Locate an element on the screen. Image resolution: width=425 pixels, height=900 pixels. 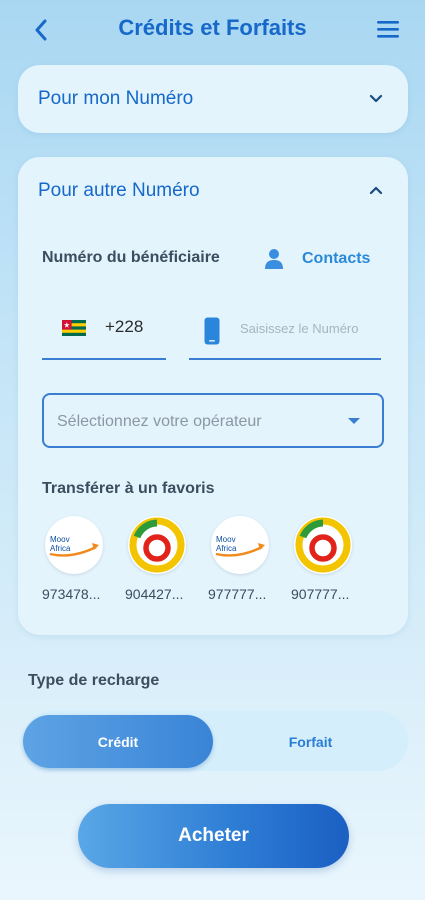
credit-option: Crédit is located at coordinates (118, 741).